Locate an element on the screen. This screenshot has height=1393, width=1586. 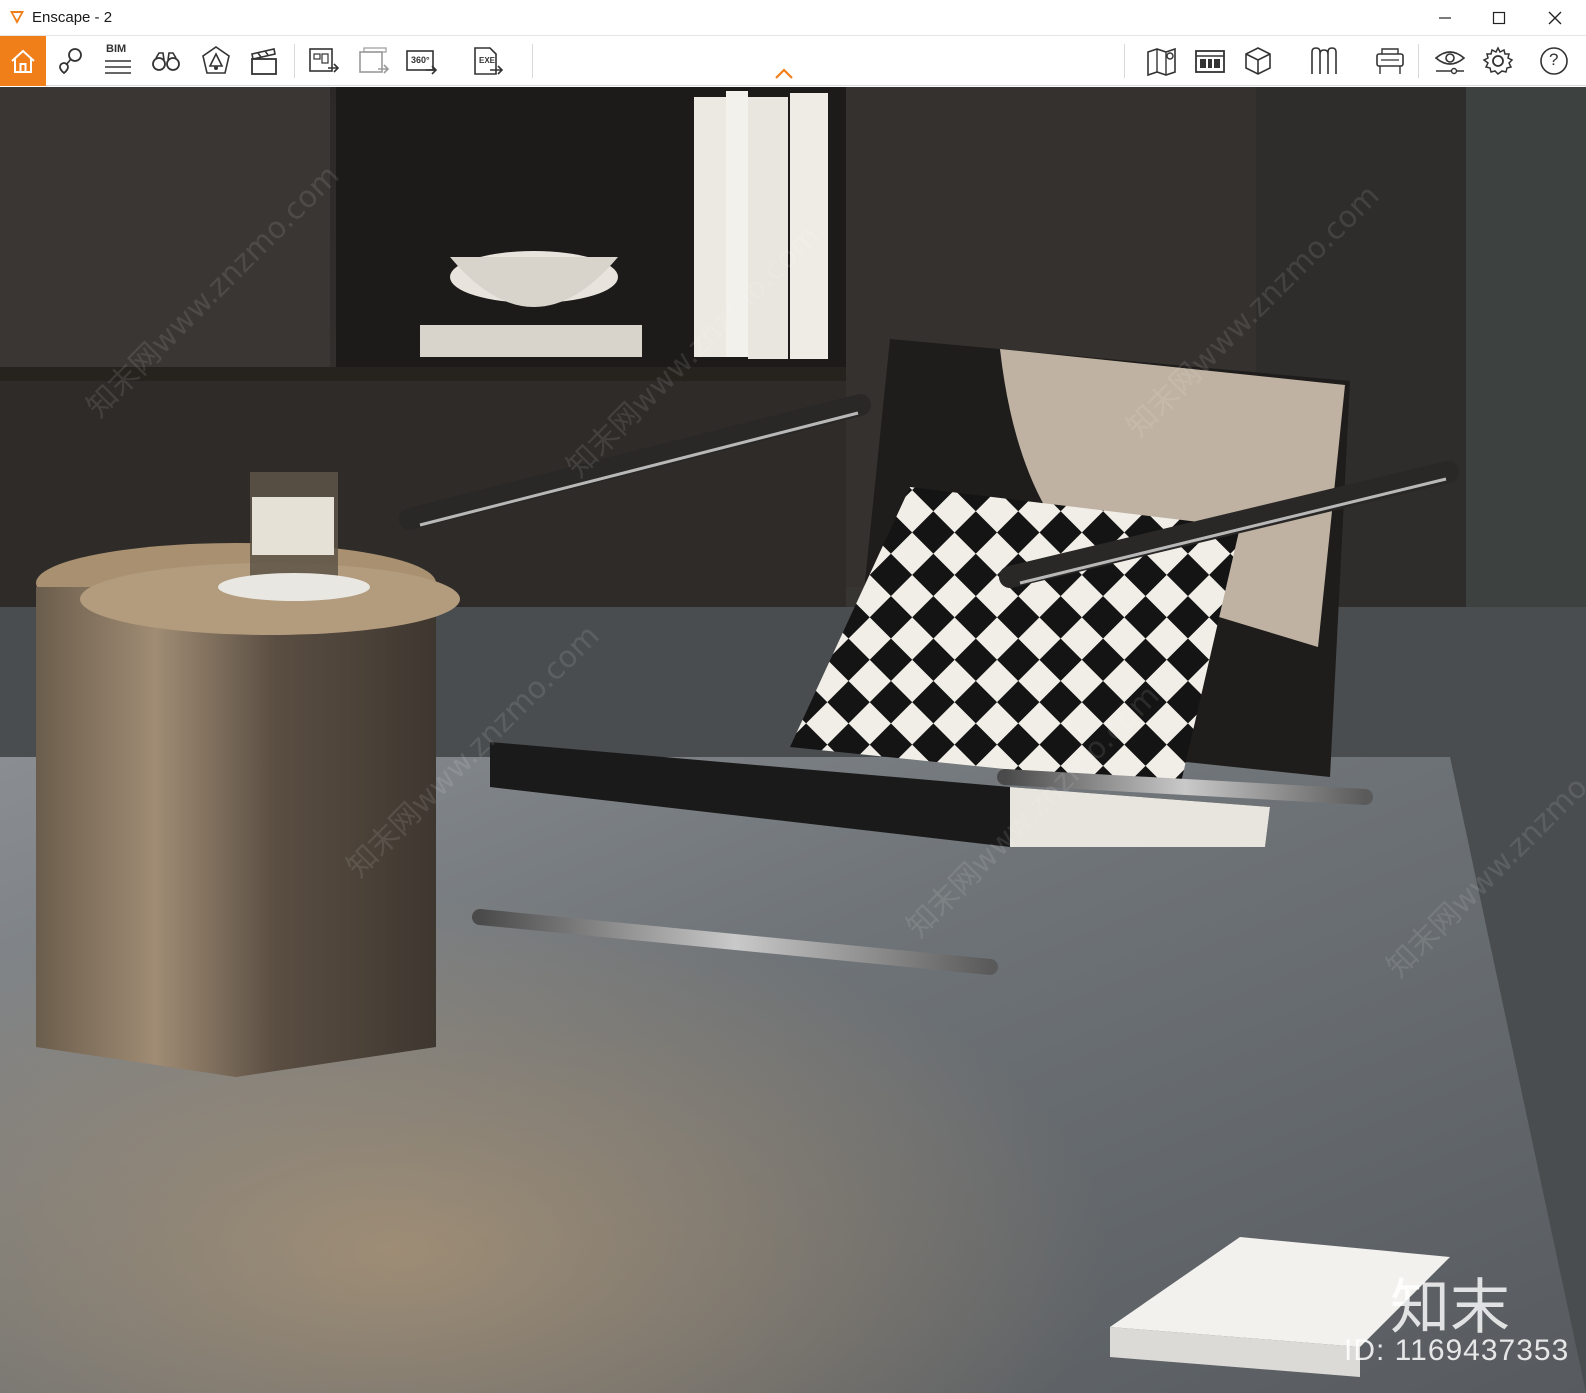
asset-library-icon is located at coordinates (216, 60).